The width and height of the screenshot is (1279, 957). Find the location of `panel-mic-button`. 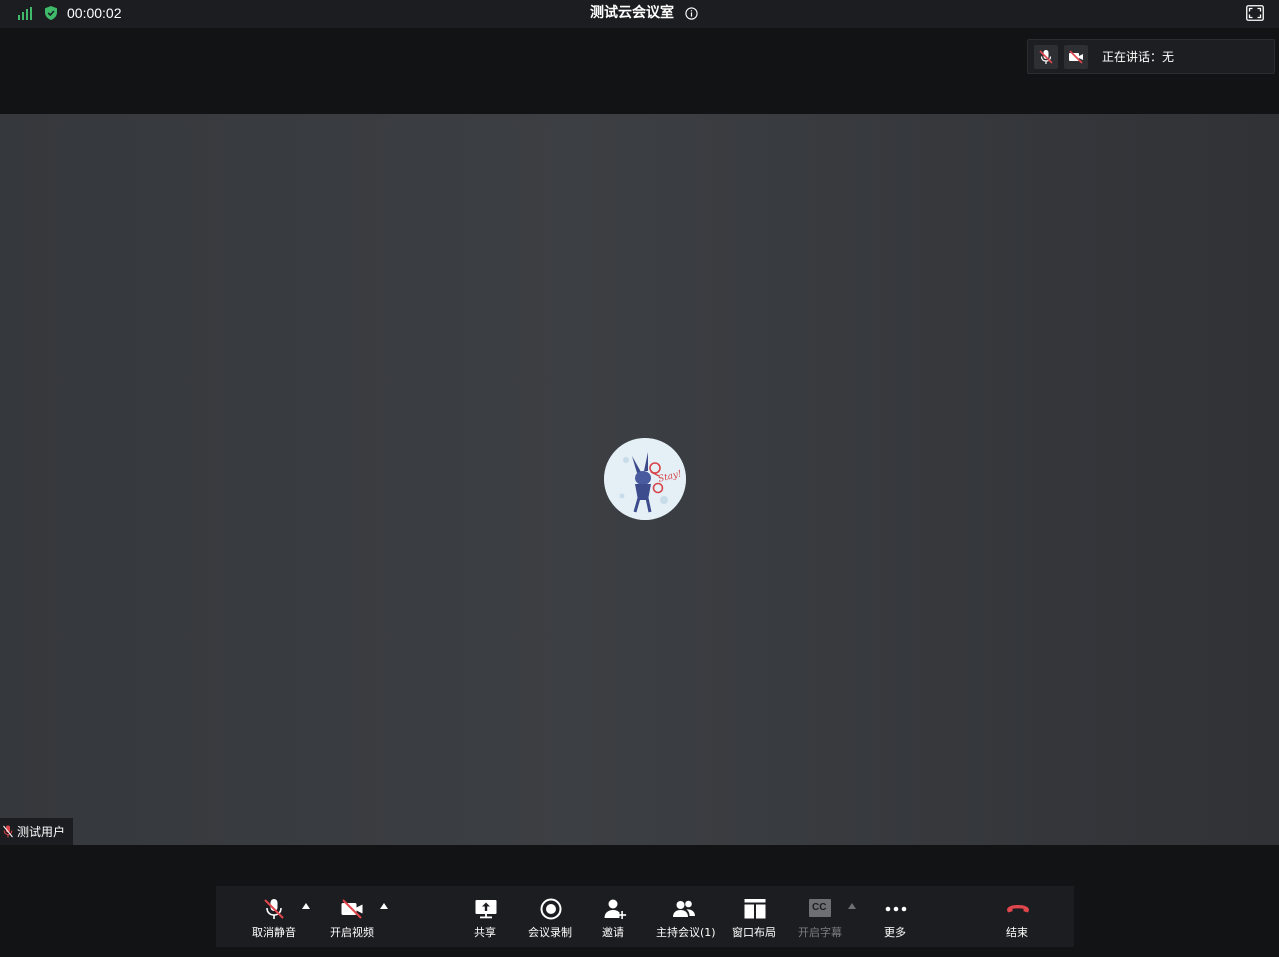

panel-mic-button is located at coordinates (1046, 57).